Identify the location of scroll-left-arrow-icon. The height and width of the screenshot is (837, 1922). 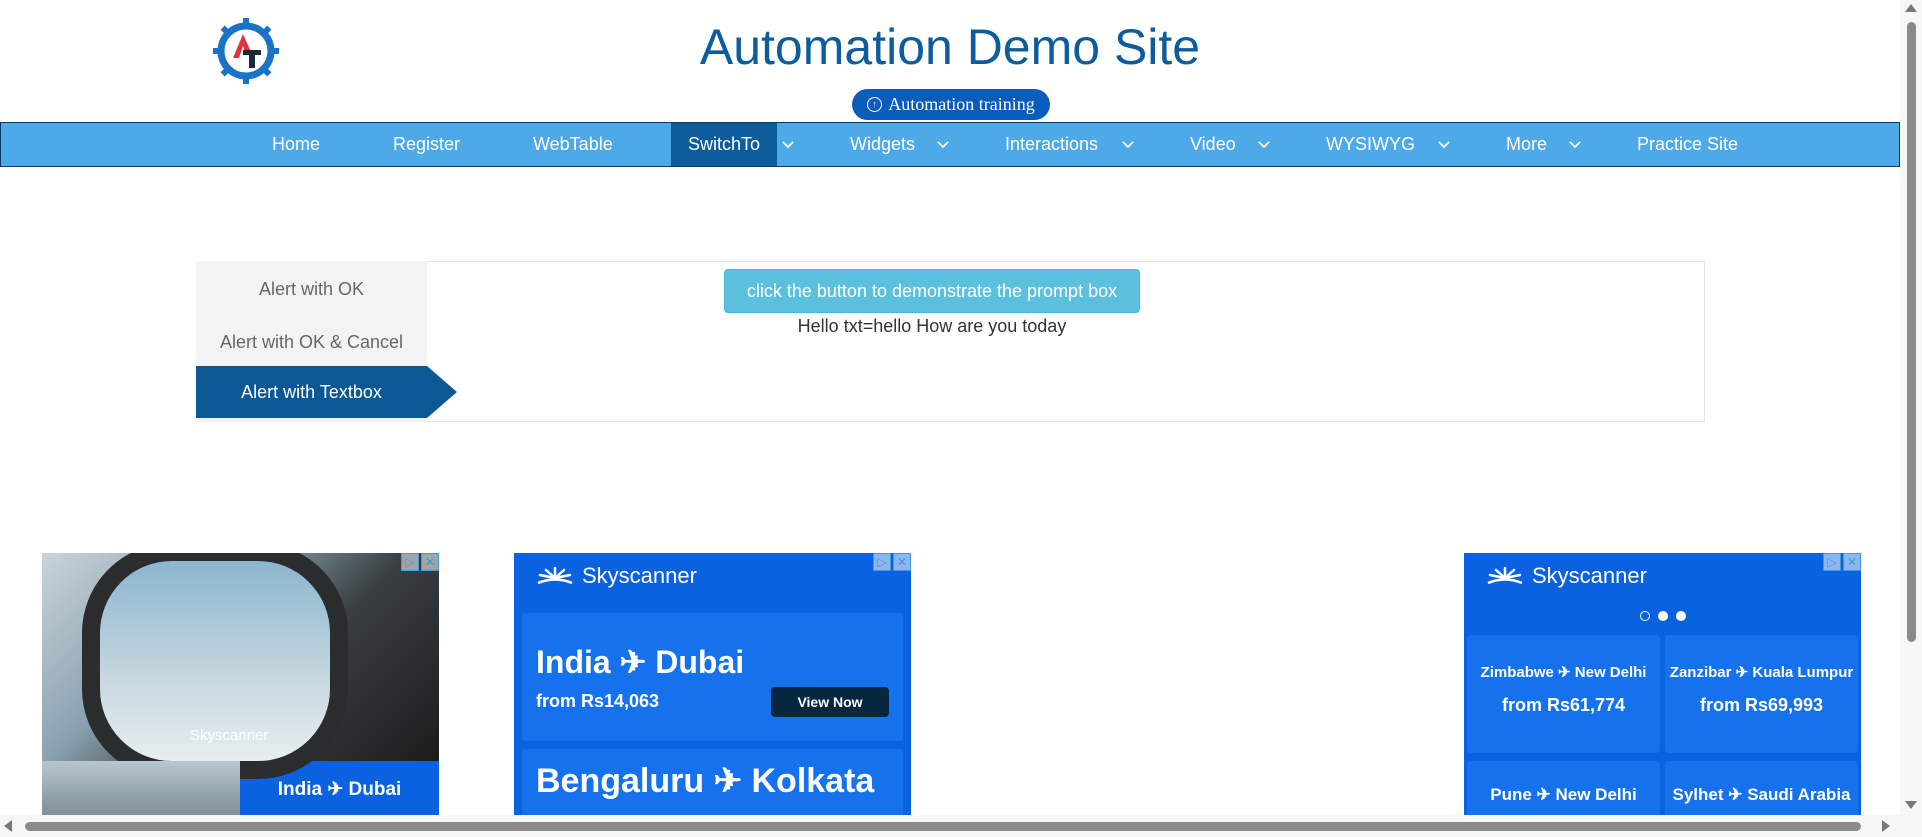
(8, 826).